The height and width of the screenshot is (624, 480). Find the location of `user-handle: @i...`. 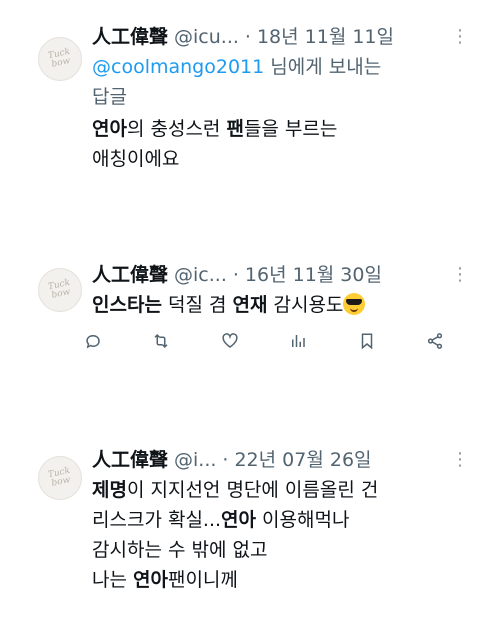

user-handle: @i... is located at coordinates (195, 460).